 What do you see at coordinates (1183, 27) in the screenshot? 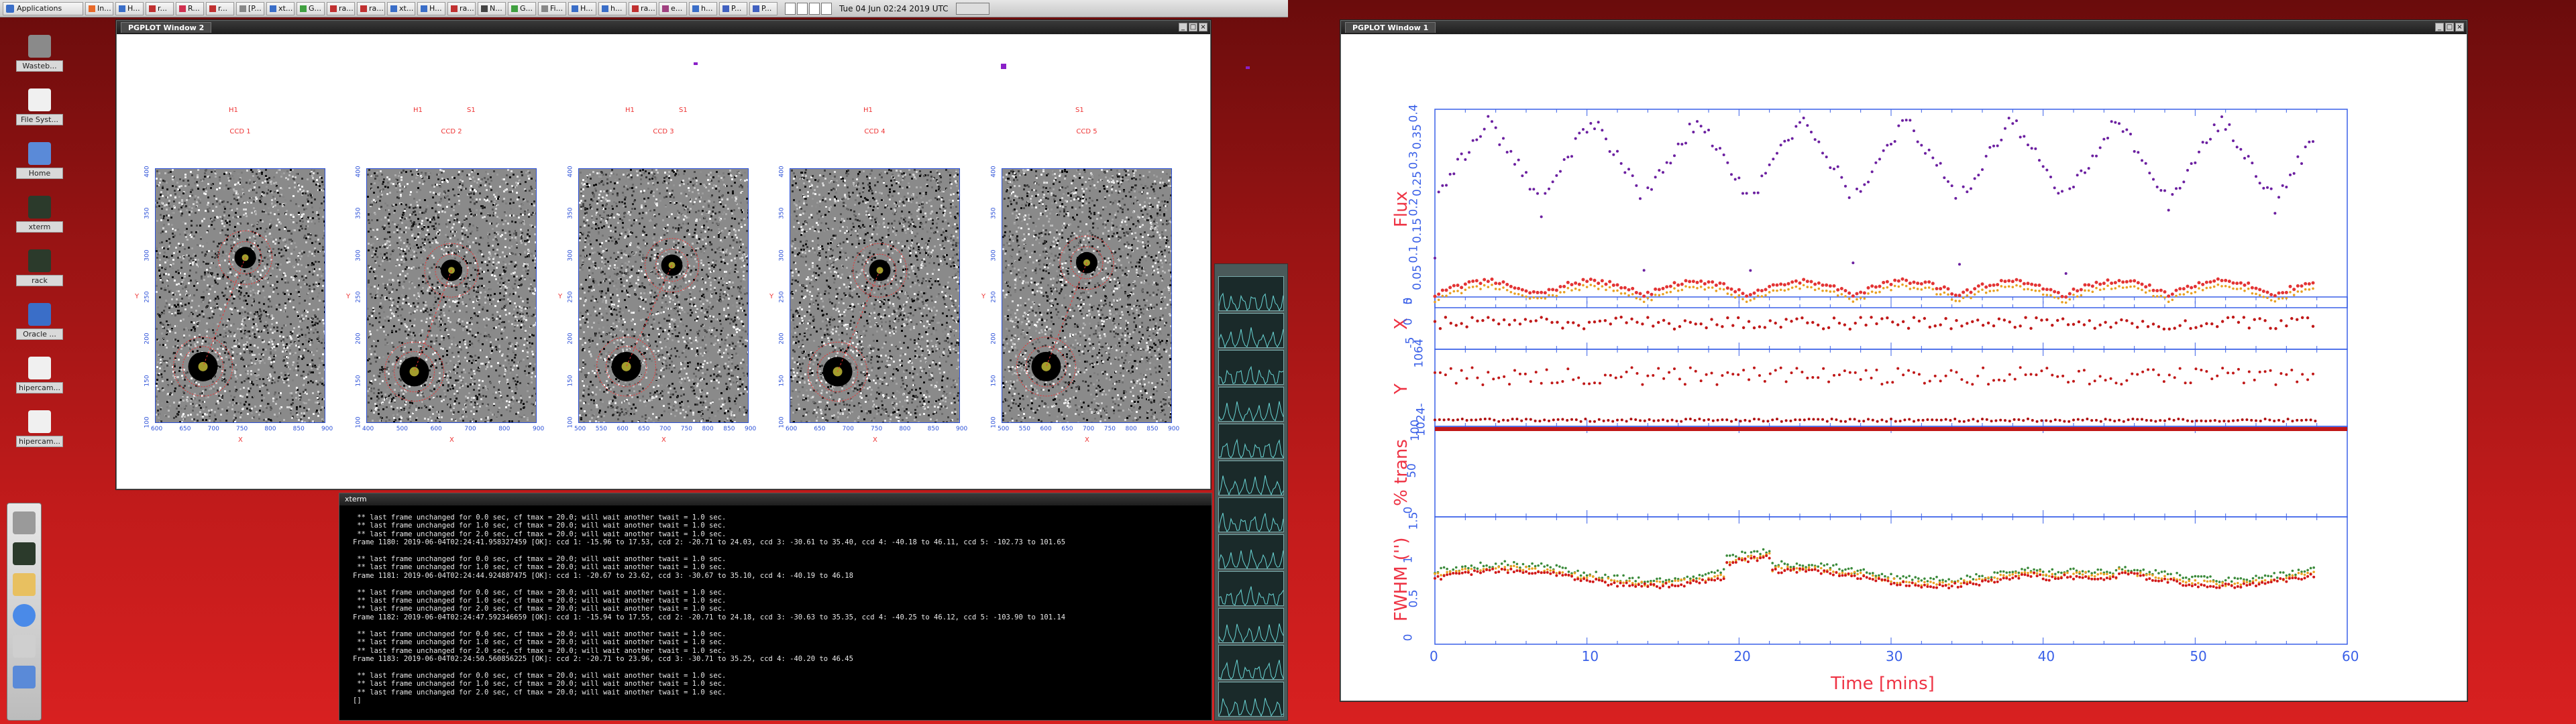
I see `minimize-button: _` at bounding box center [1183, 27].